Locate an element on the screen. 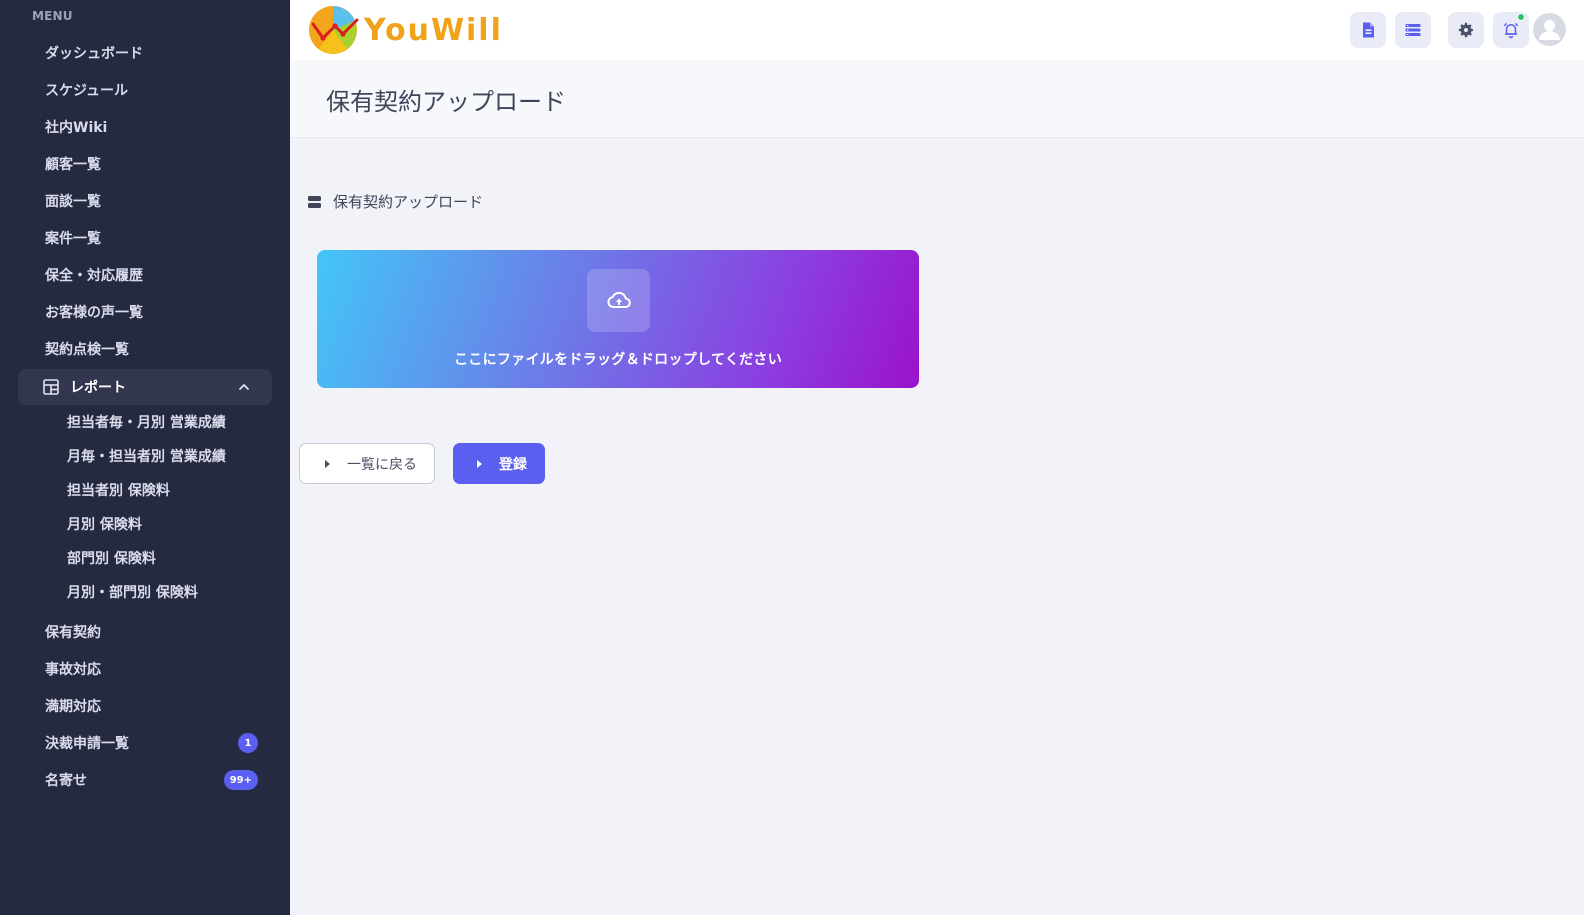 The image size is (1584, 915). sidebar-item-wiki: 社内Wiki is located at coordinates (145, 126).